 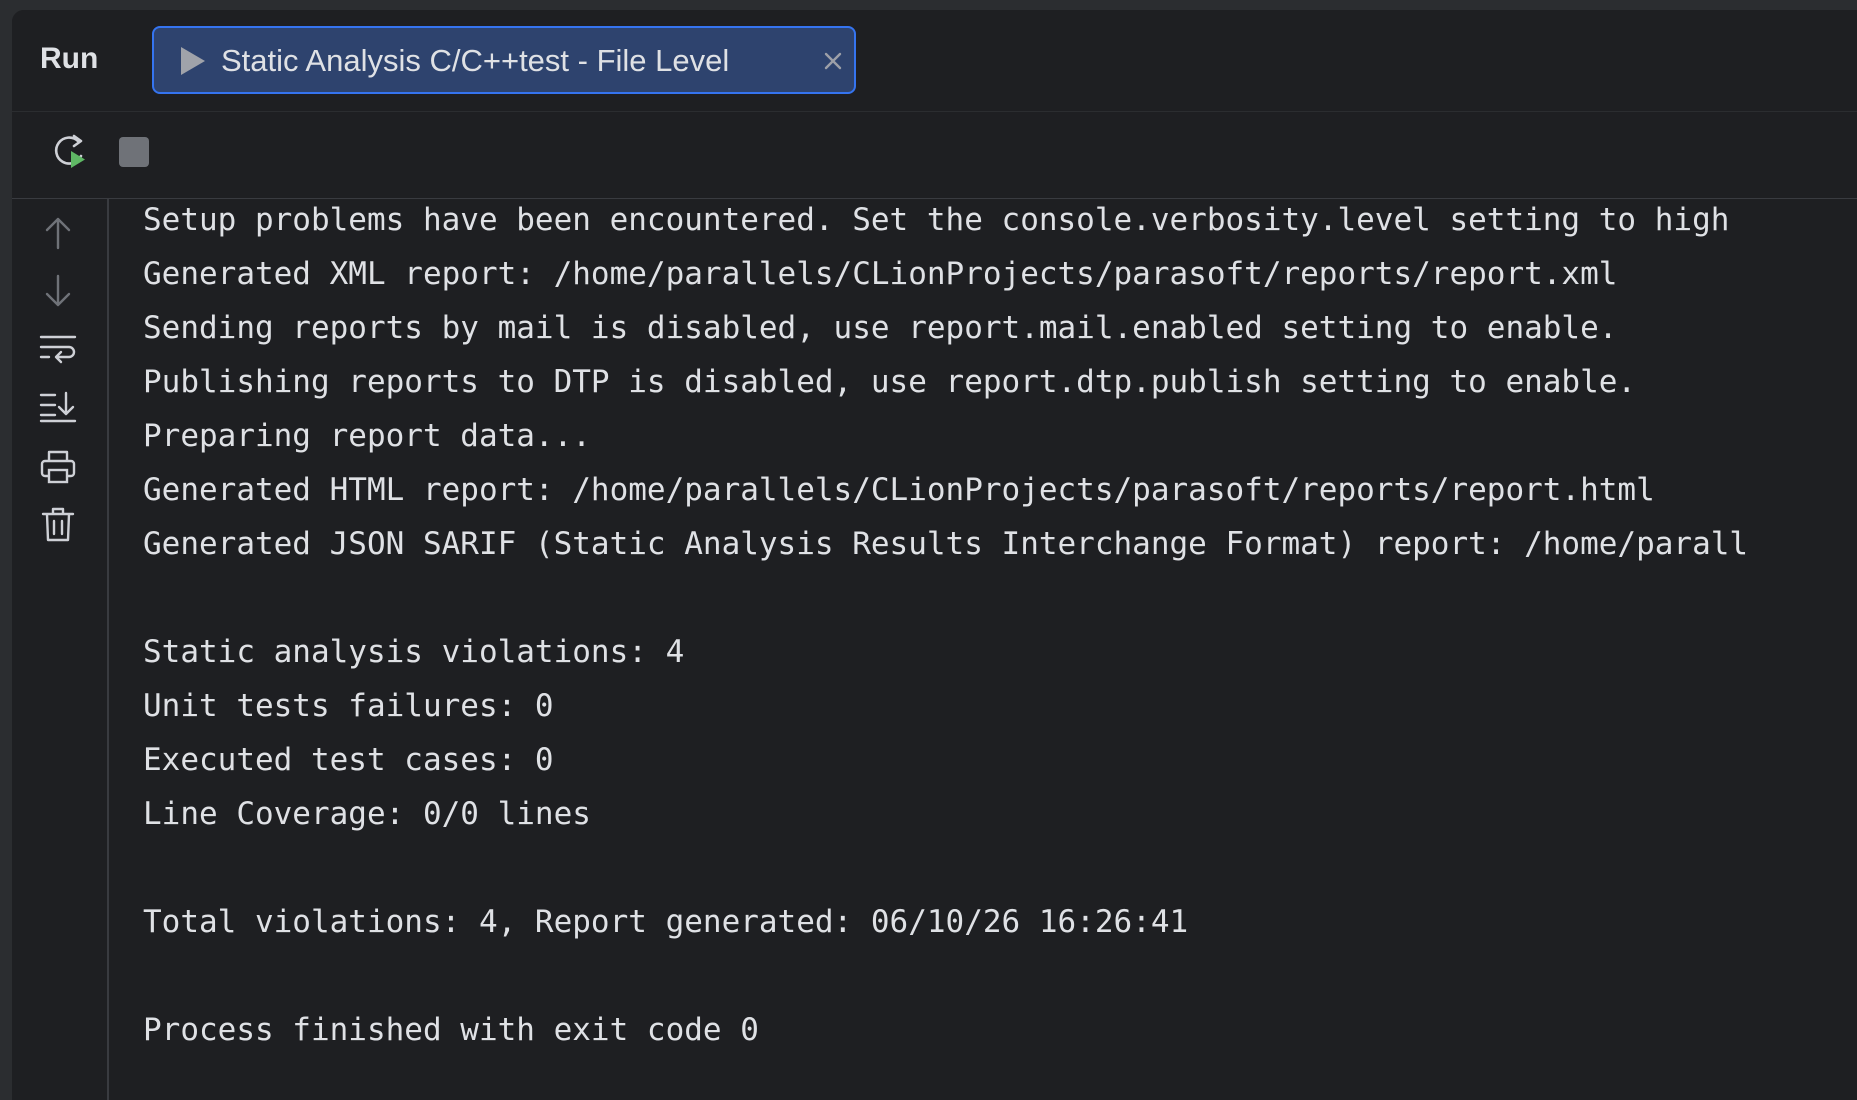 I want to click on print-icon, so click(x=58, y=469).